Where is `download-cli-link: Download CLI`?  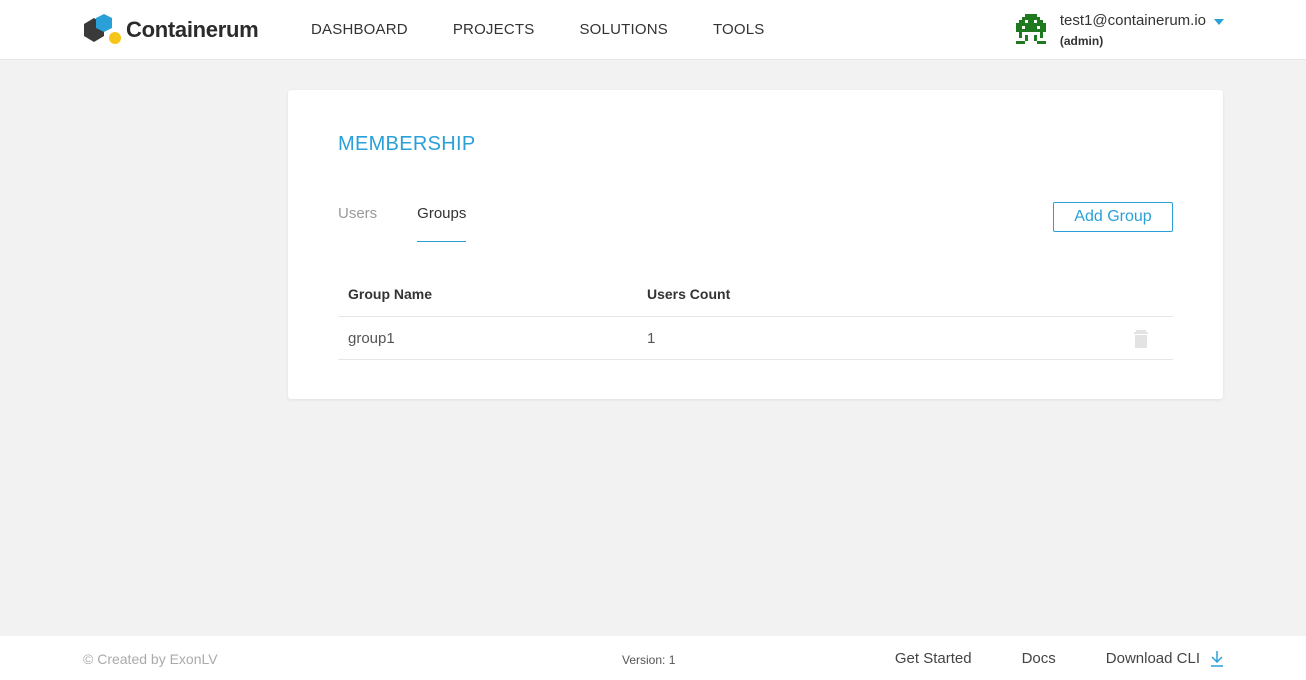
download-cli-link: Download CLI is located at coordinates (1153, 658).